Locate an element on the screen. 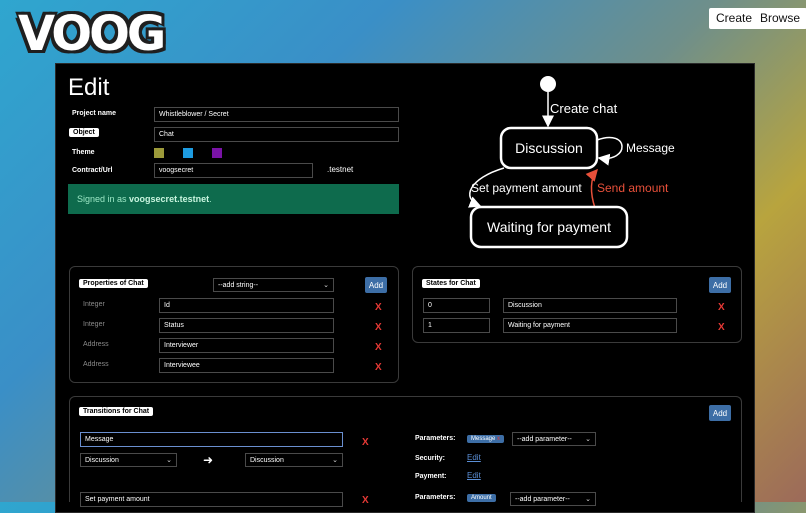 The height and width of the screenshot is (513, 806). parameter-tag-label: Message is located at coordinates (483, 439).